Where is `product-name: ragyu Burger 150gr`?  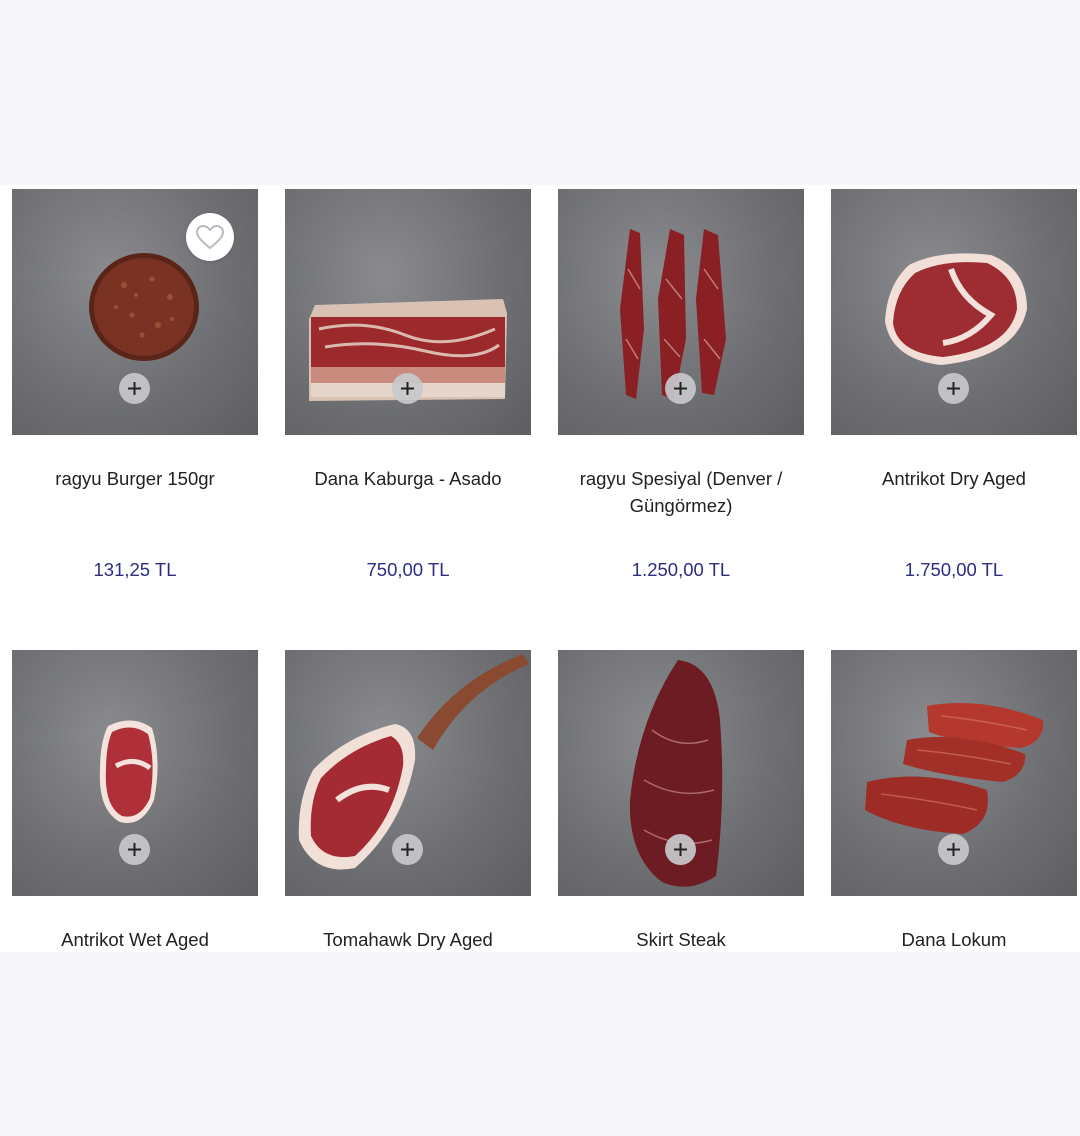
product-name: ragyu Burger 150gr is located at coordinates (135, 478).